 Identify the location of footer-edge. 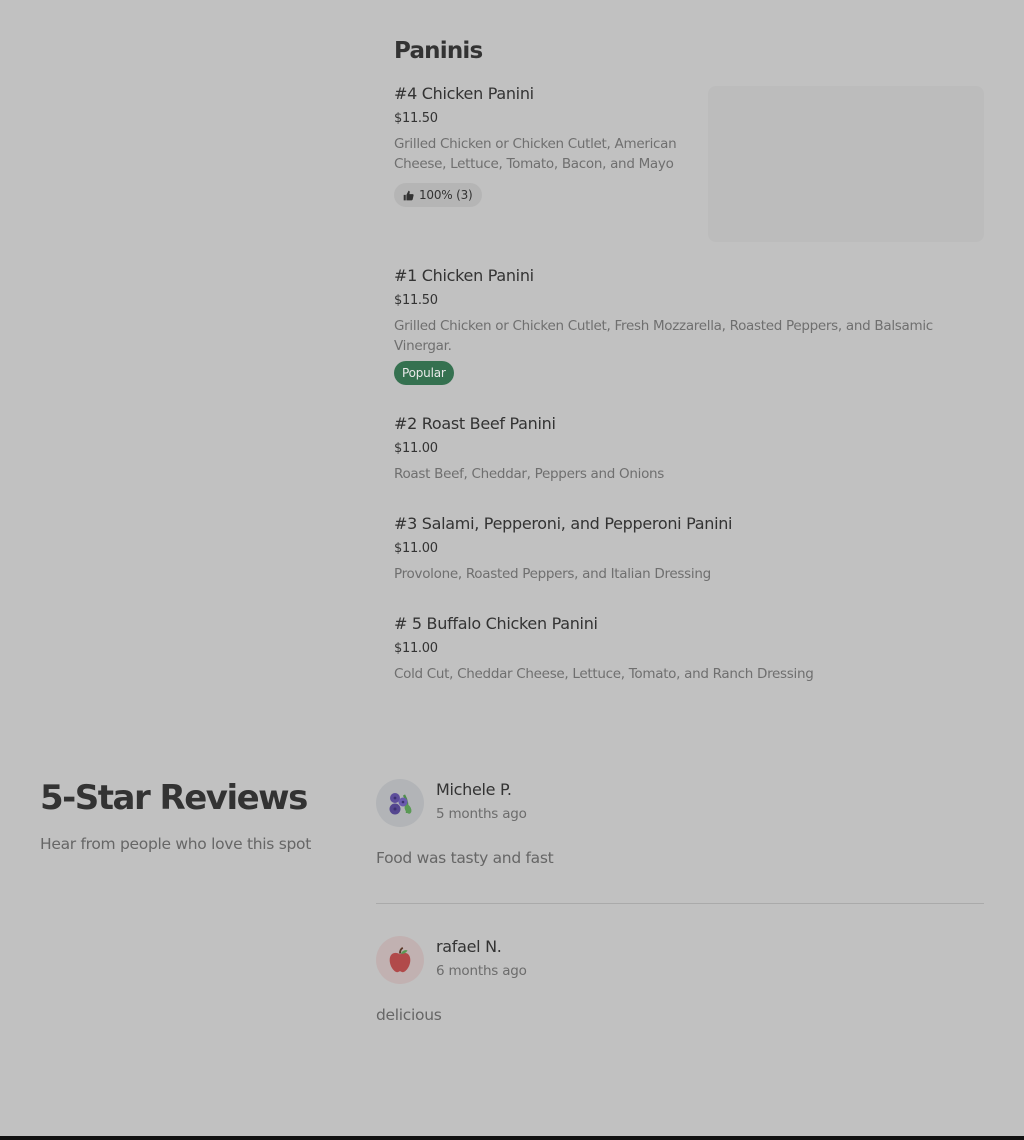
(512, 1138).